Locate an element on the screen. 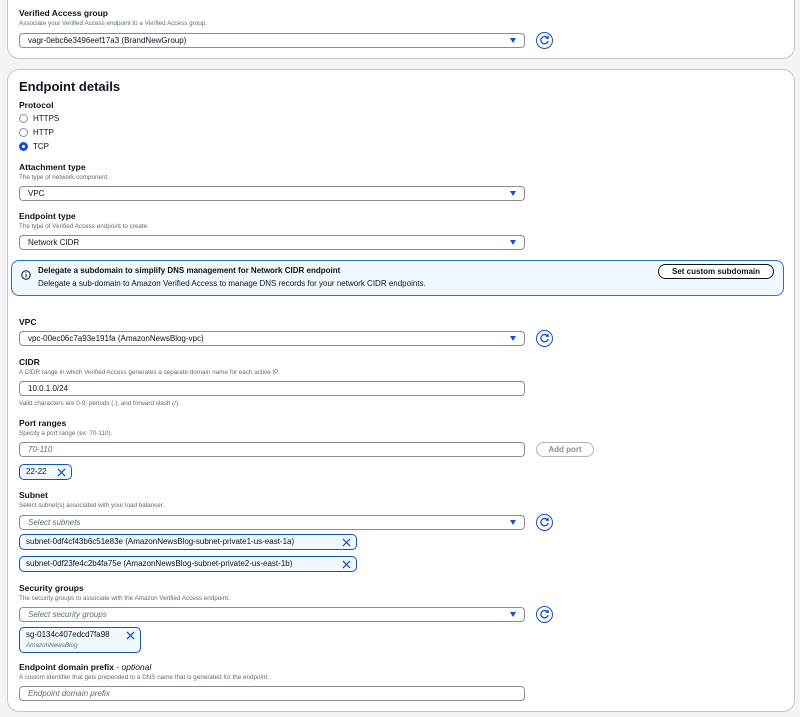 The width and height of the screenshot is (800, 717). set-custom-subdomain-button: Set custom subdomain is located at coordinates (716, 271).